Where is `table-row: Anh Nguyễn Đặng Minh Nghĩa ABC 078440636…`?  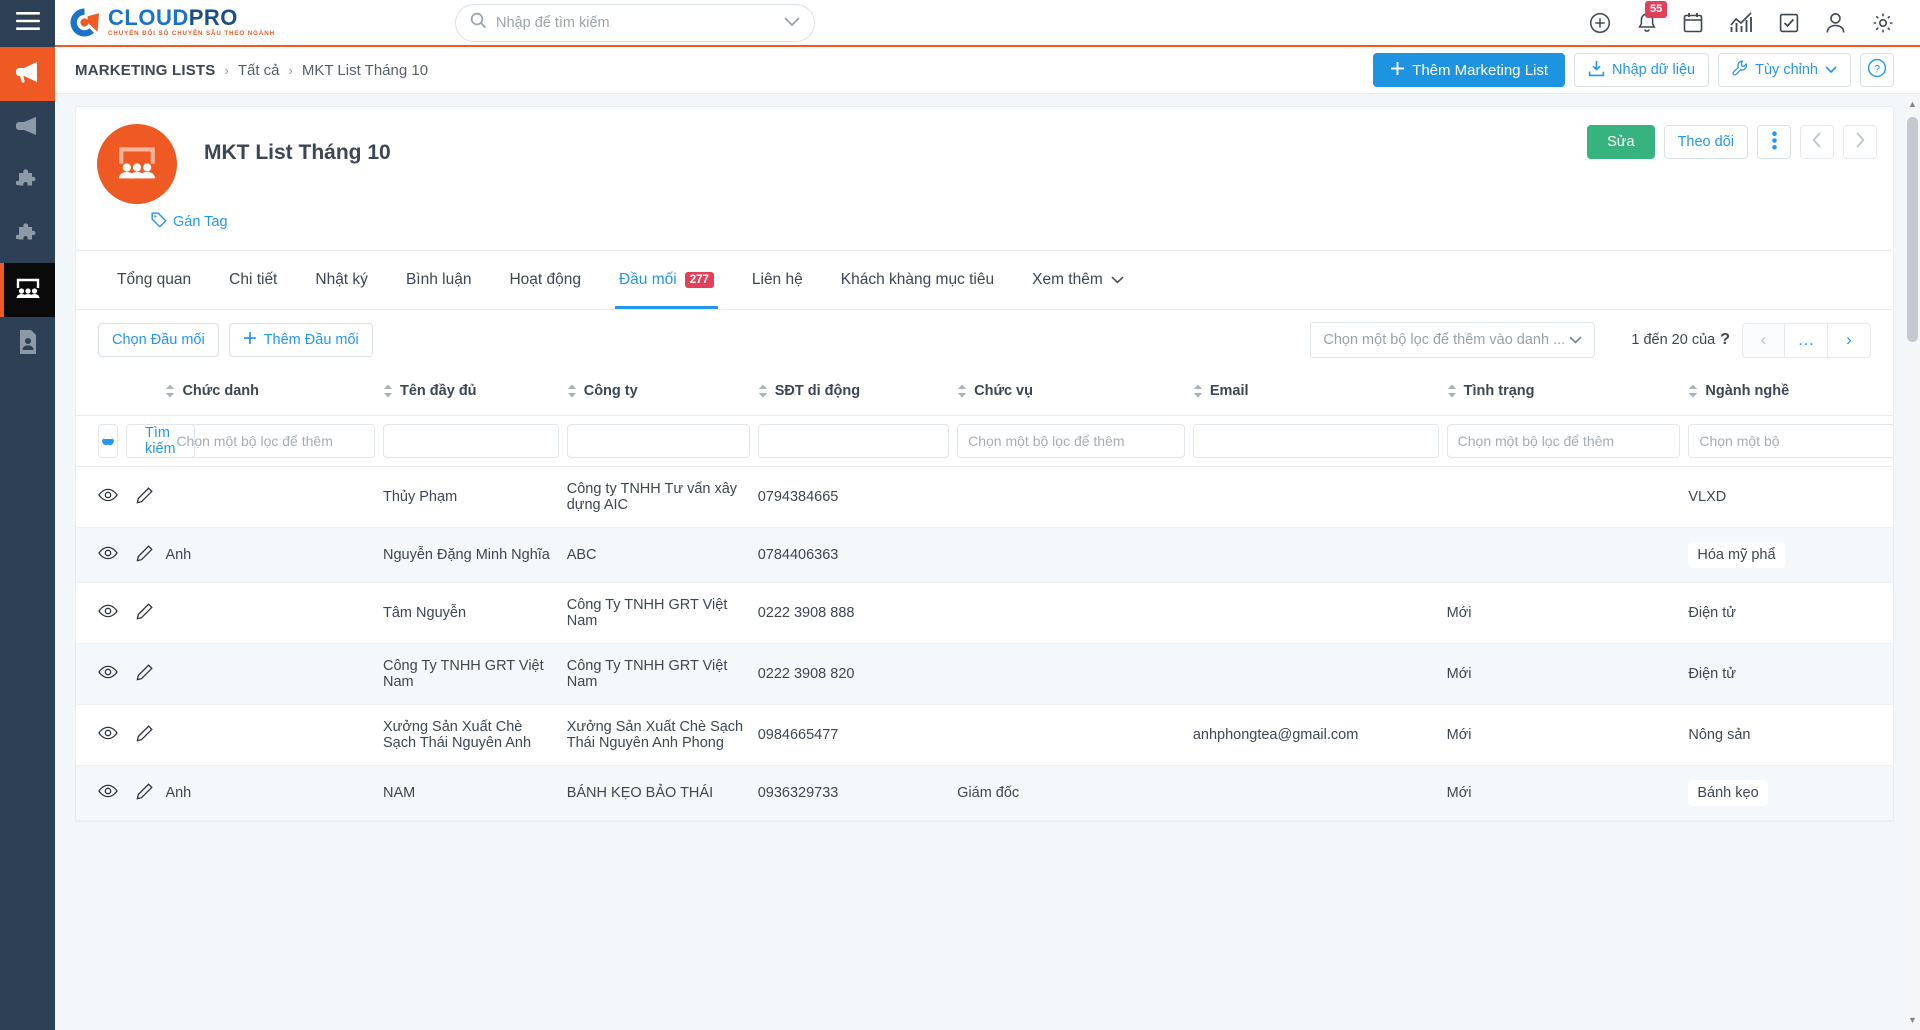
table-row: Anh Nguyễn Đặng Minh Nghĩa ABC 078440636… is located at coordinates (984, 555).